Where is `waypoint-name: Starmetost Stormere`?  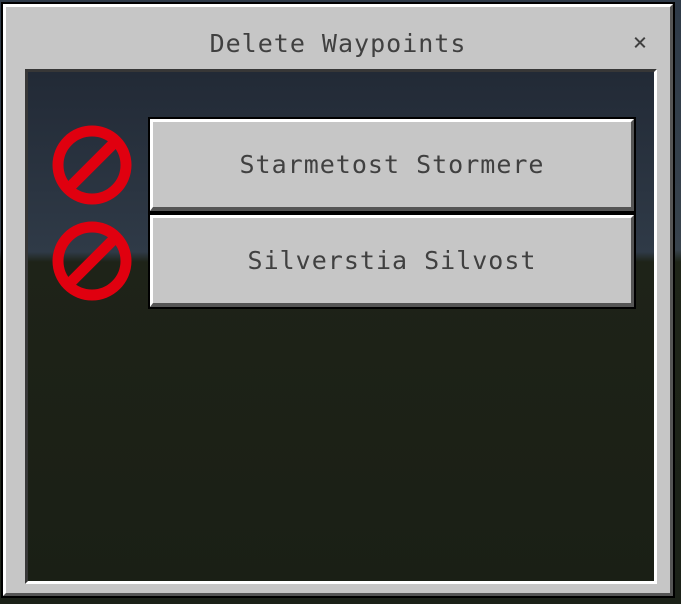 waypoint-name: Starmetost Stormere is located at coordinates (392, 164).